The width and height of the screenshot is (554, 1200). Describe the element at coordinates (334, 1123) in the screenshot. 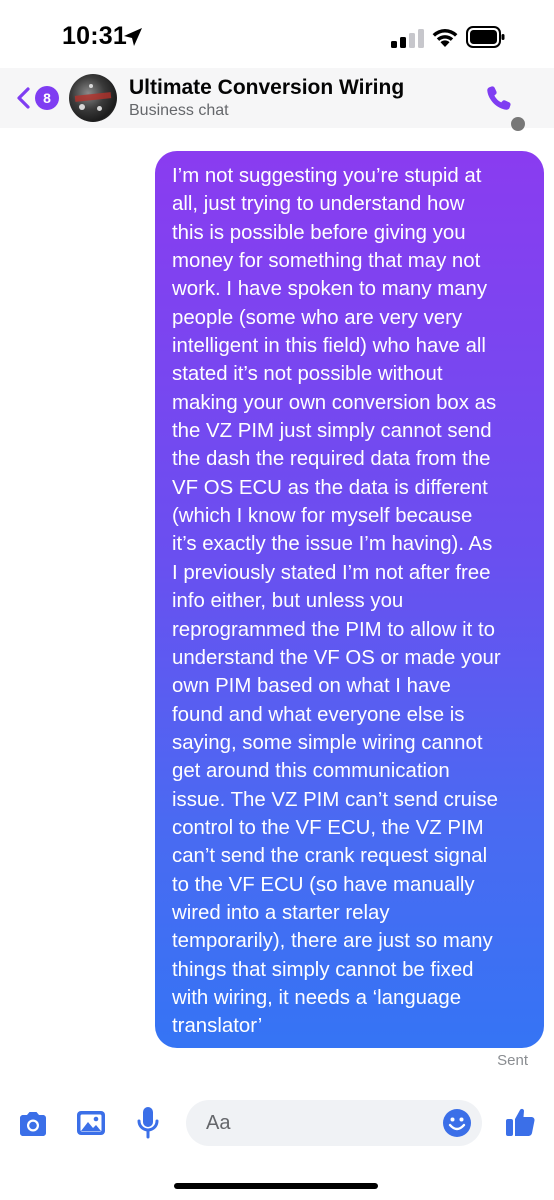

I see `message-input: Aa` at that location.